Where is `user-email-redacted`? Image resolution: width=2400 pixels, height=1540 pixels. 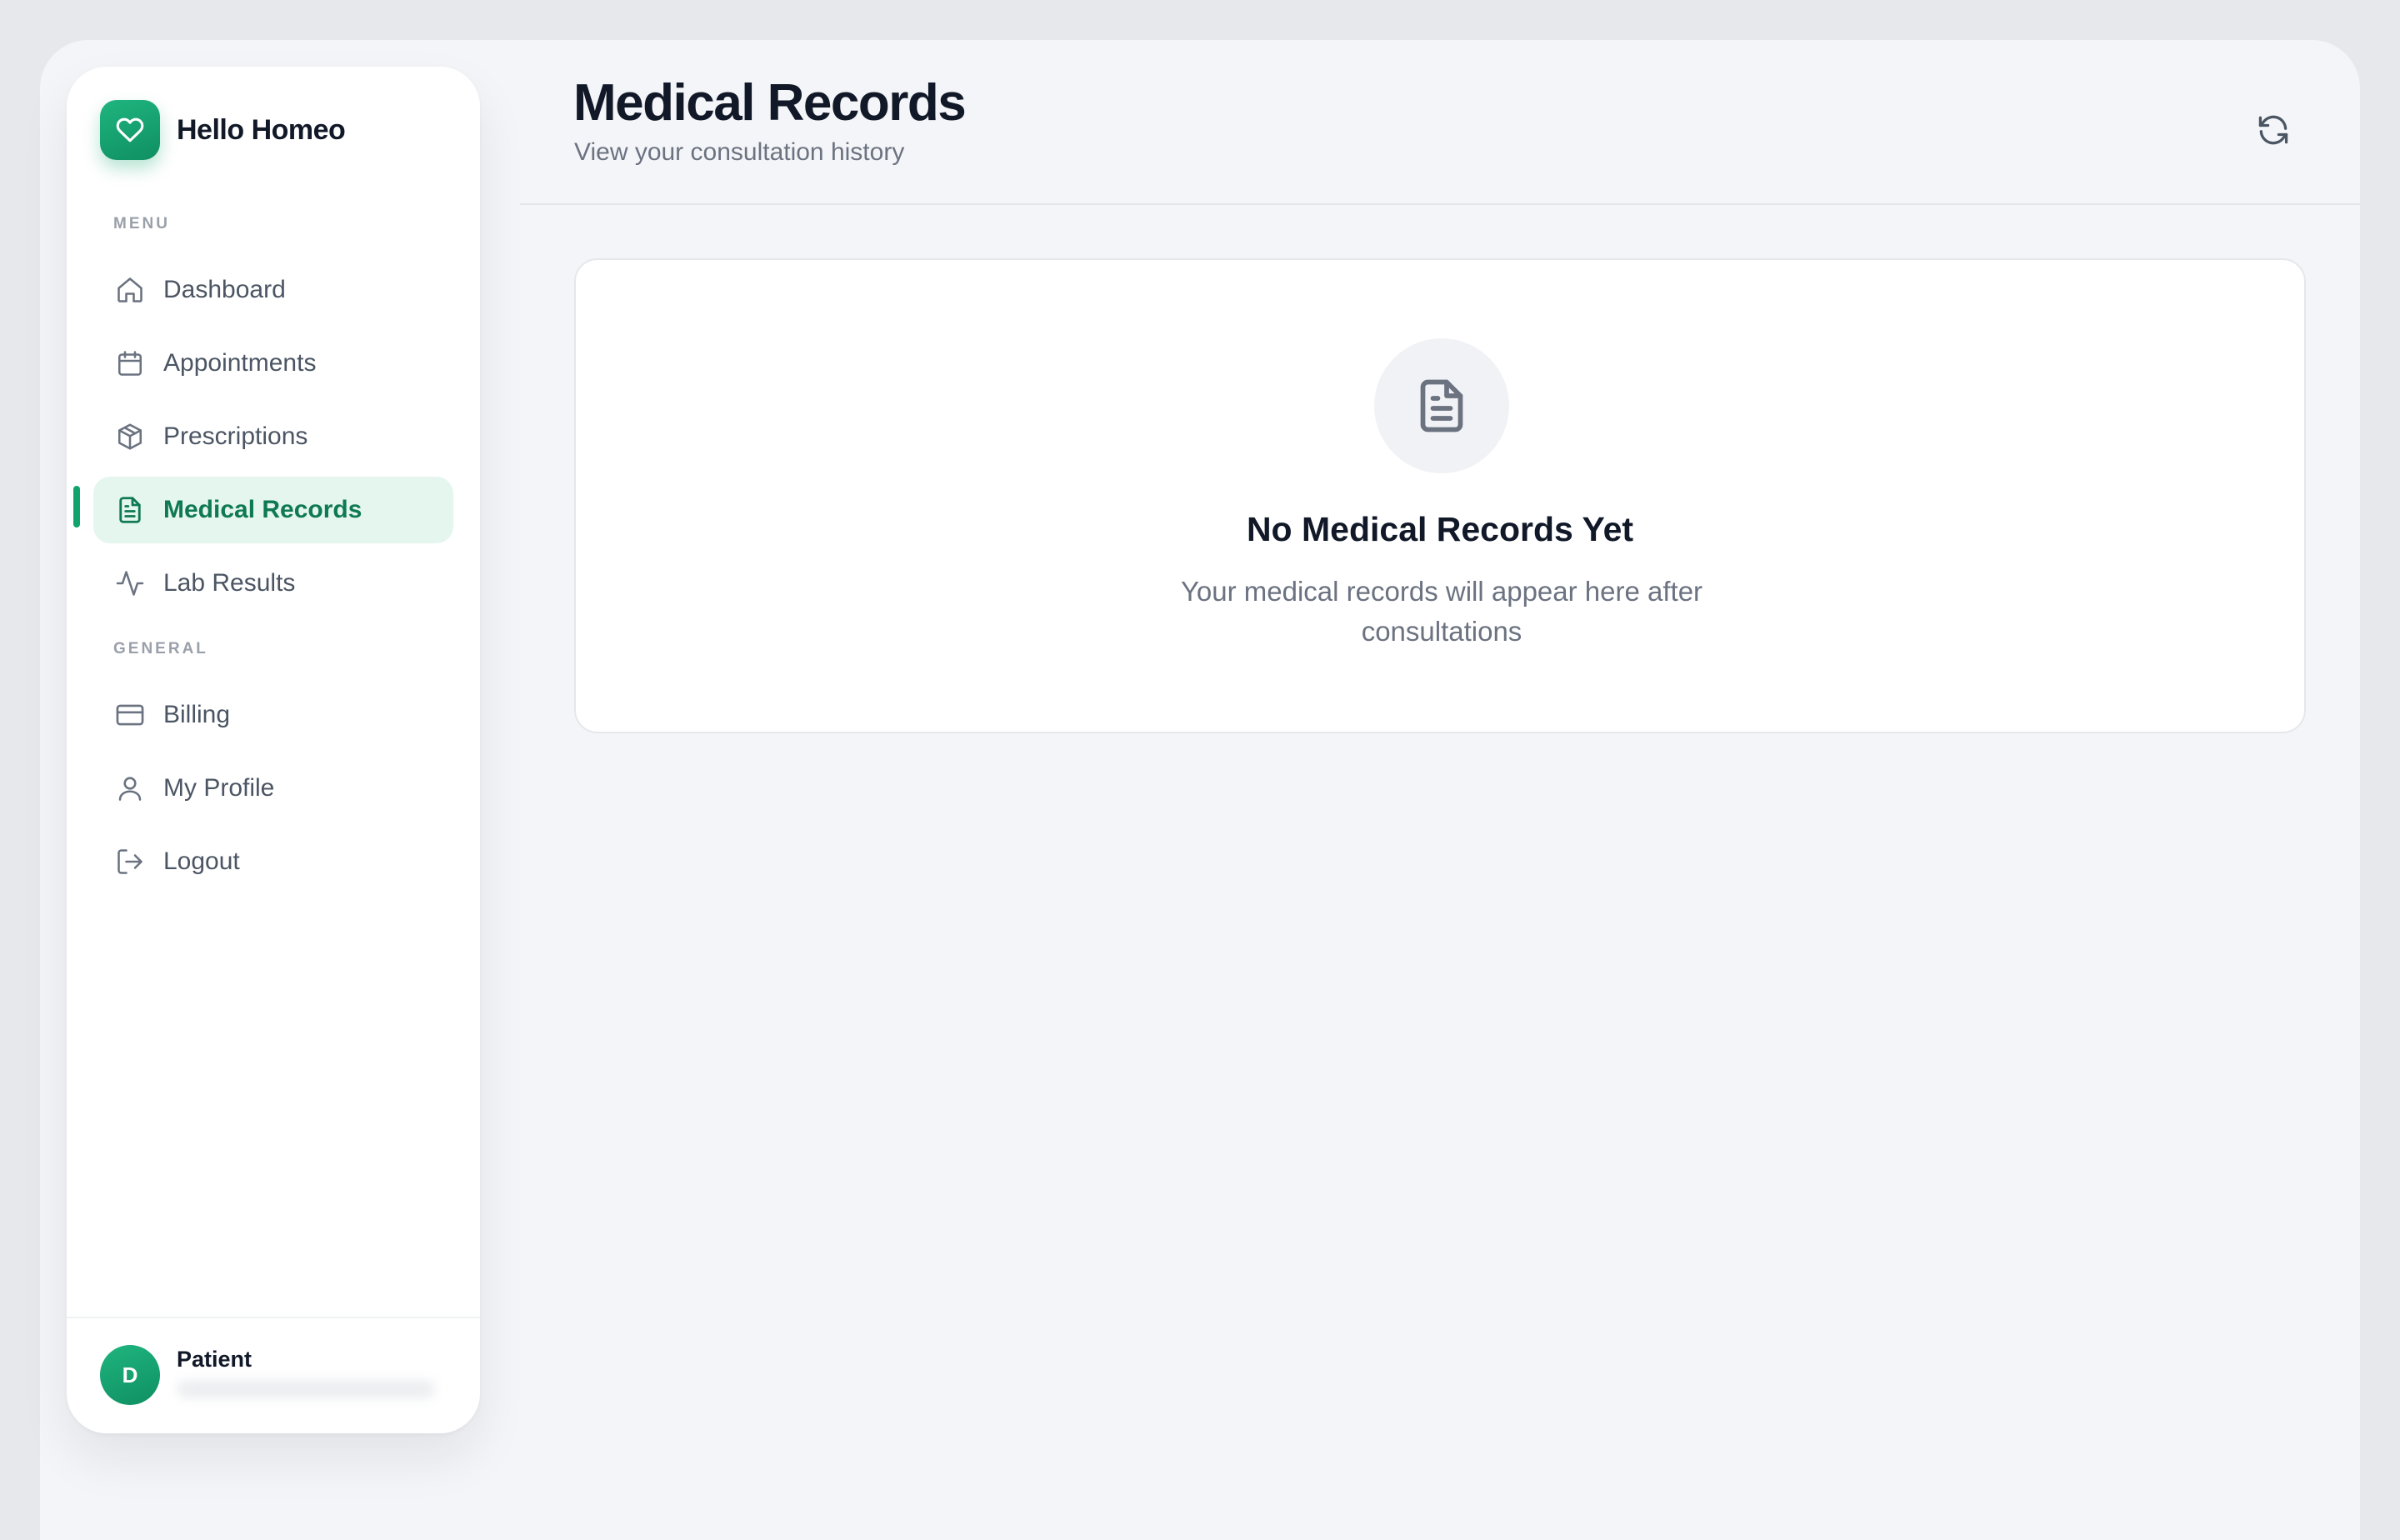
user-email-redacted is located at coordinates (306, 1389).